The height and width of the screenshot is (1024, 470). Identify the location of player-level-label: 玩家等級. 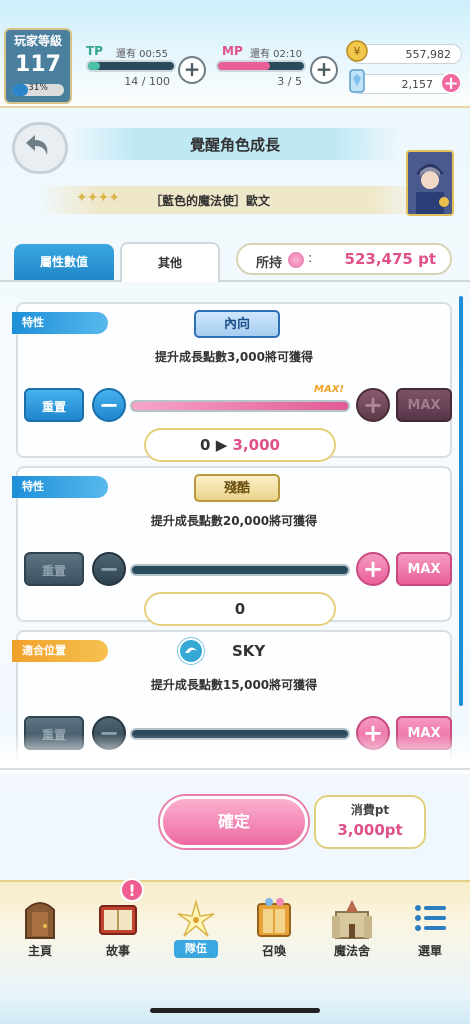
(37, 41).